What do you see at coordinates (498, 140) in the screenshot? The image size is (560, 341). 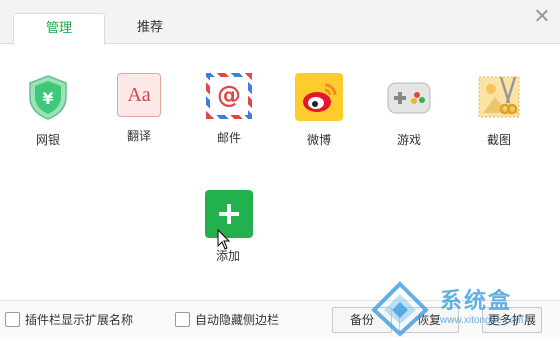 I see `app-label: 截图` at bounding box center [498, 140].